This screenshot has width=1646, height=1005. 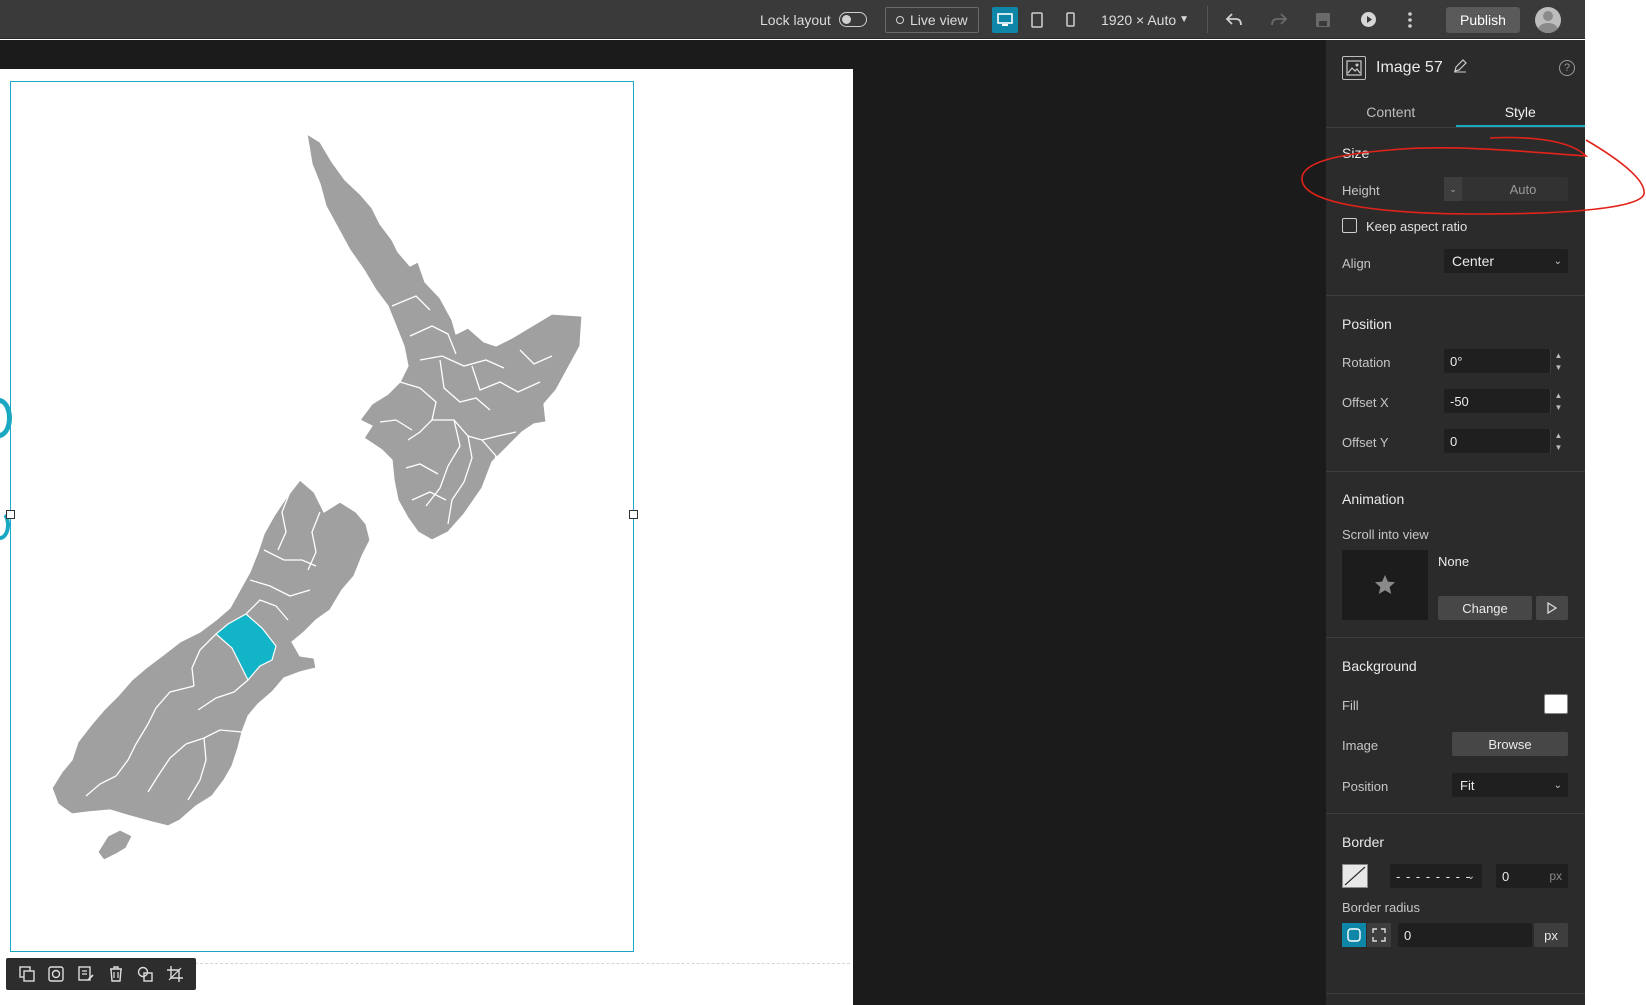 I want to click on more-options-button, so click(x=1410, y=19).